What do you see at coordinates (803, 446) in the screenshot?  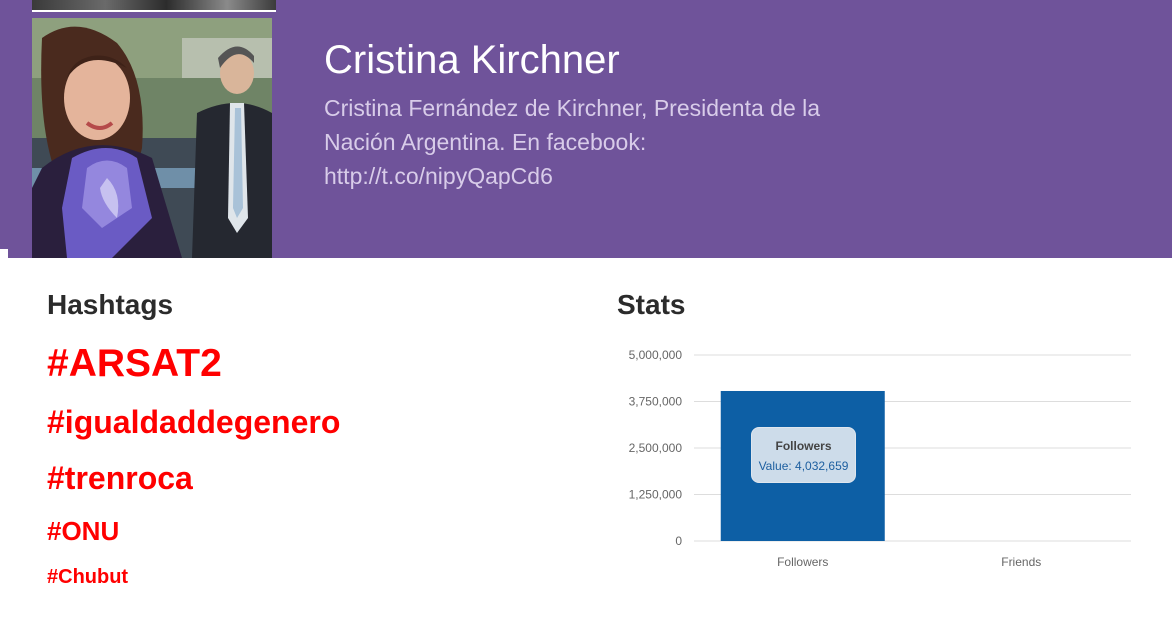 I see `tooltip-title: Followers` at bounding box center [803, 446].